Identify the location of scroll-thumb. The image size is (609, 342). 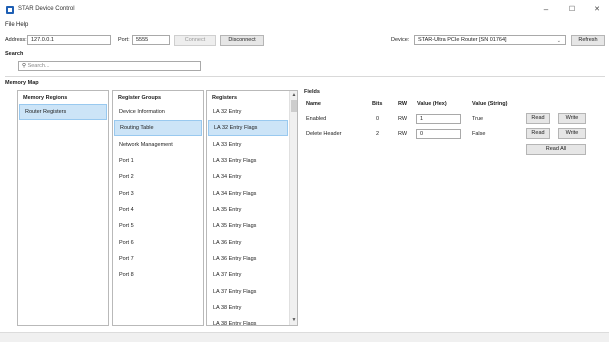
(294, 106).